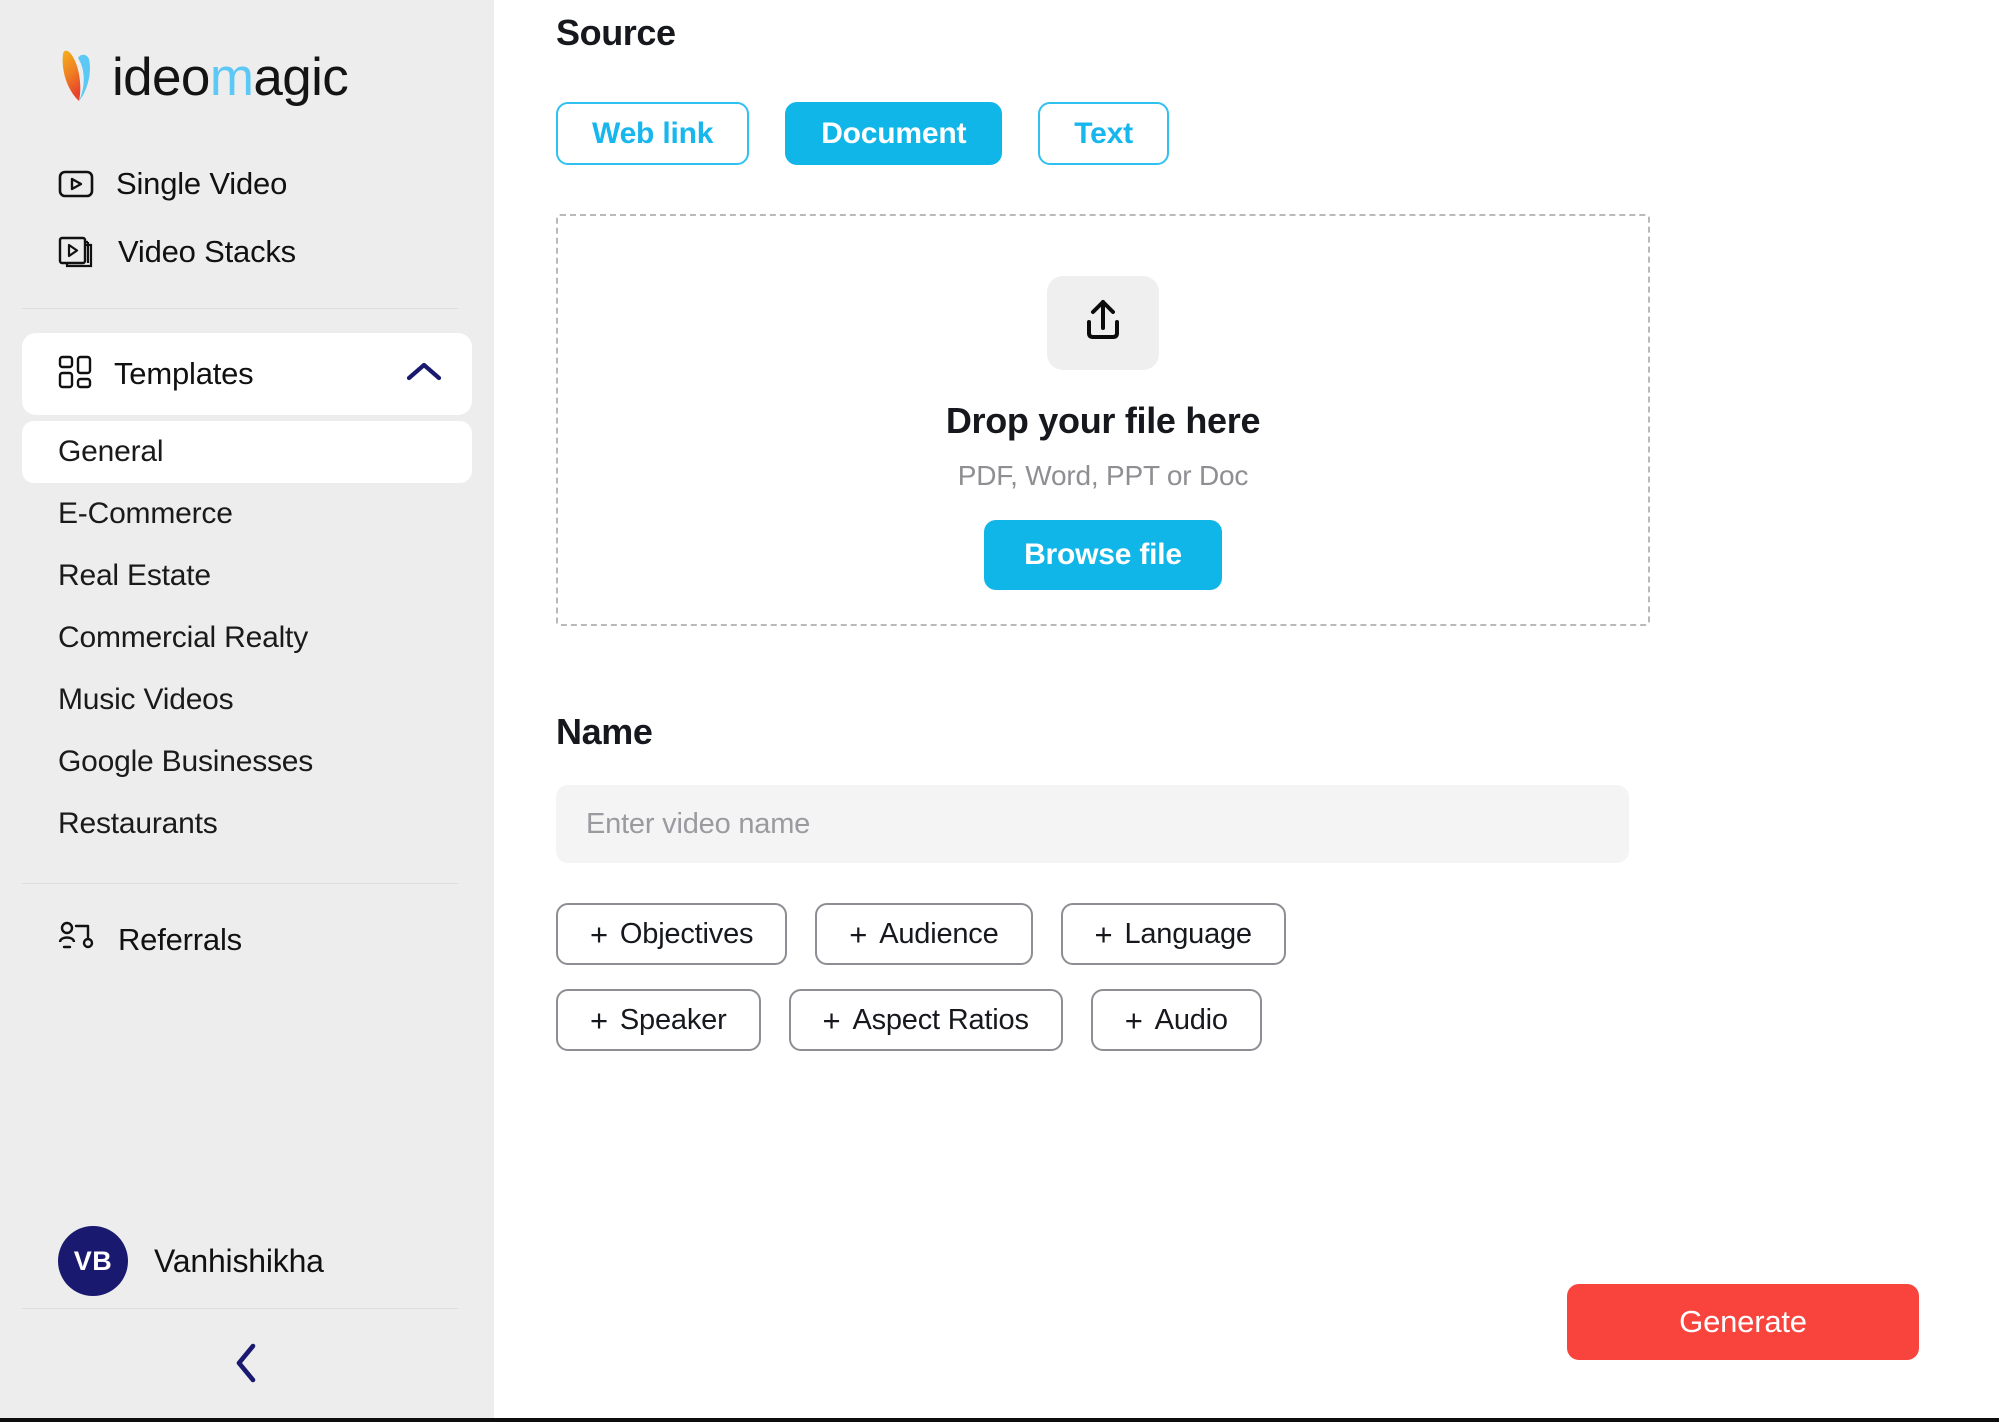 The height and width of the screenshot is (1422, 1999). Describe the element at coordinates (111, 451) in the screenshot. I see `template-item-label: General` at that location.